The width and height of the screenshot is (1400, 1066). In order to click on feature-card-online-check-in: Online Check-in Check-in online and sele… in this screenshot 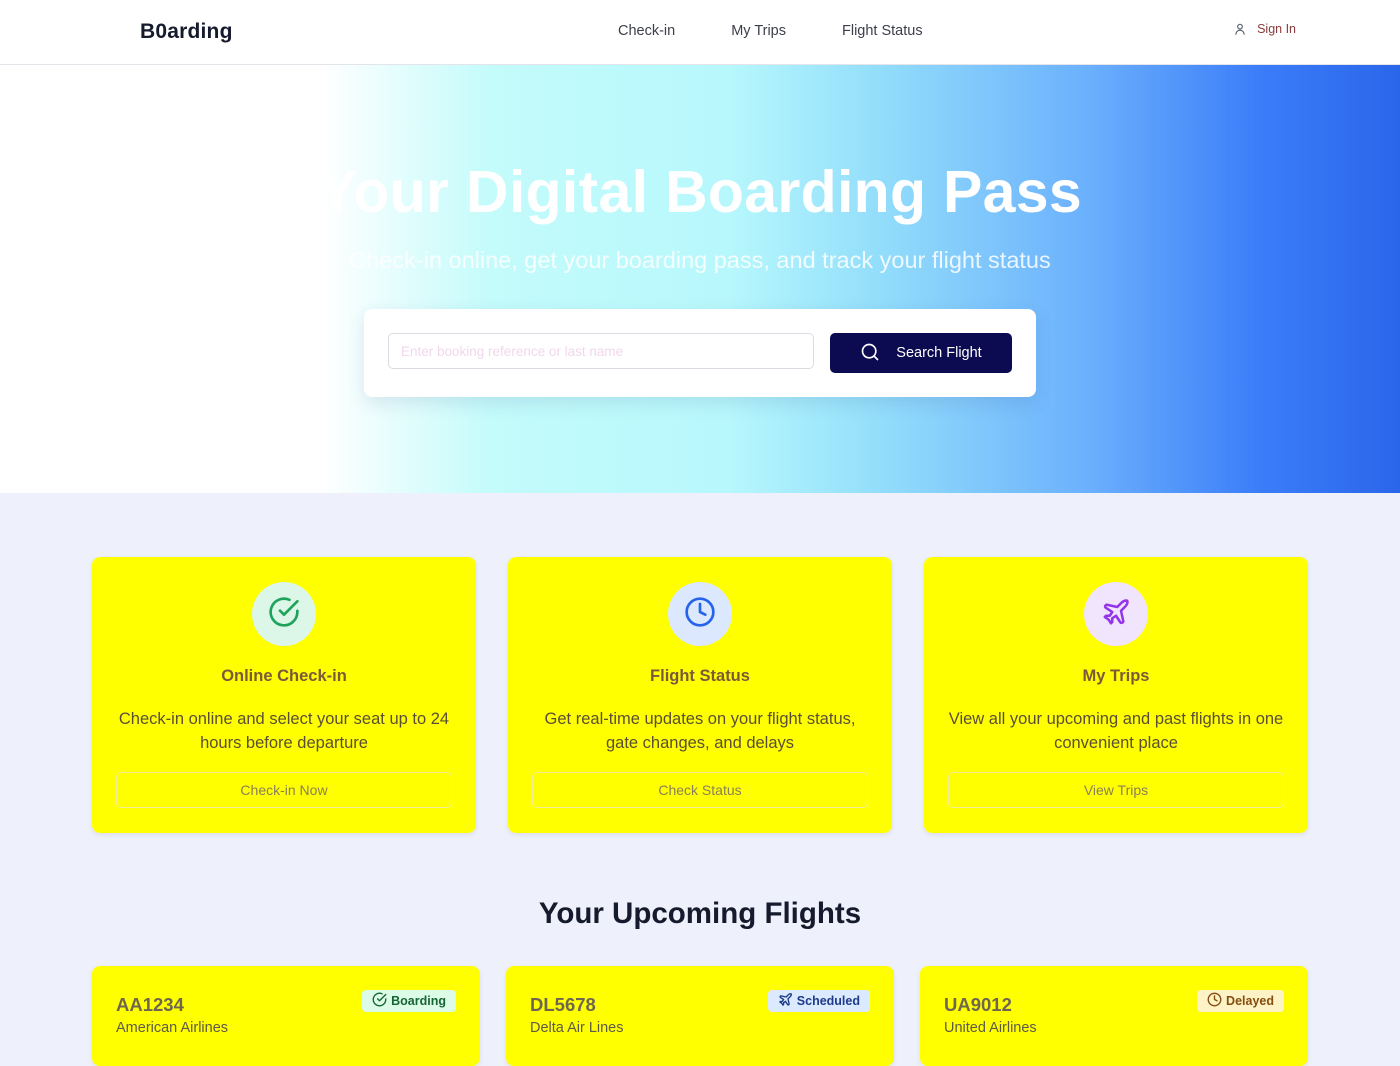, I will do `click(284, 695)`.